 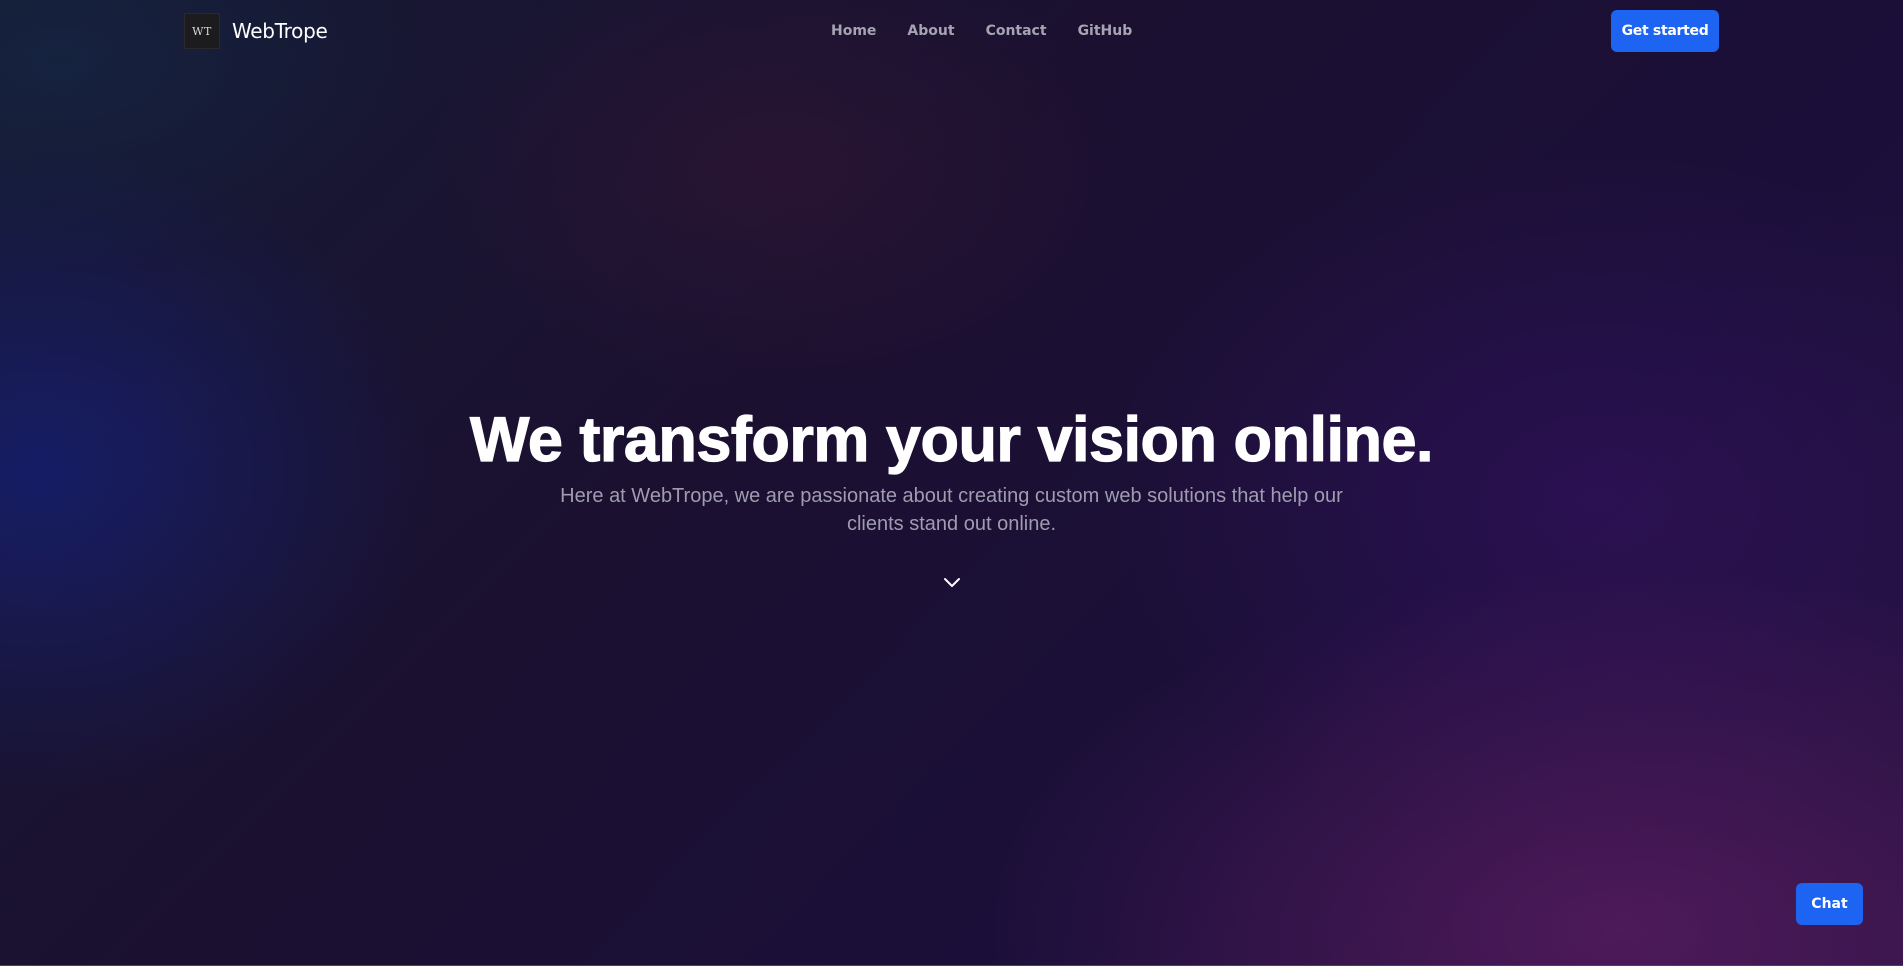 What do you see at coordinates (202, 31) in the screenshot?
I see `brand-logo: WT` at bounding box center [202, 31].